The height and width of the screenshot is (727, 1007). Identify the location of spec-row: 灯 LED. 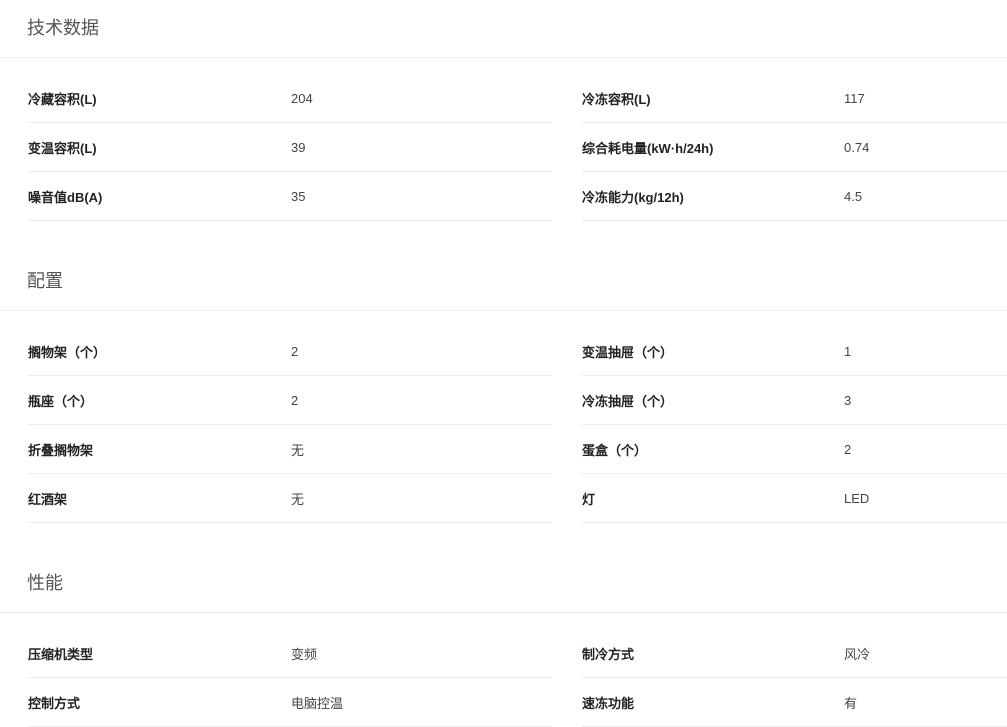
(794, 498).